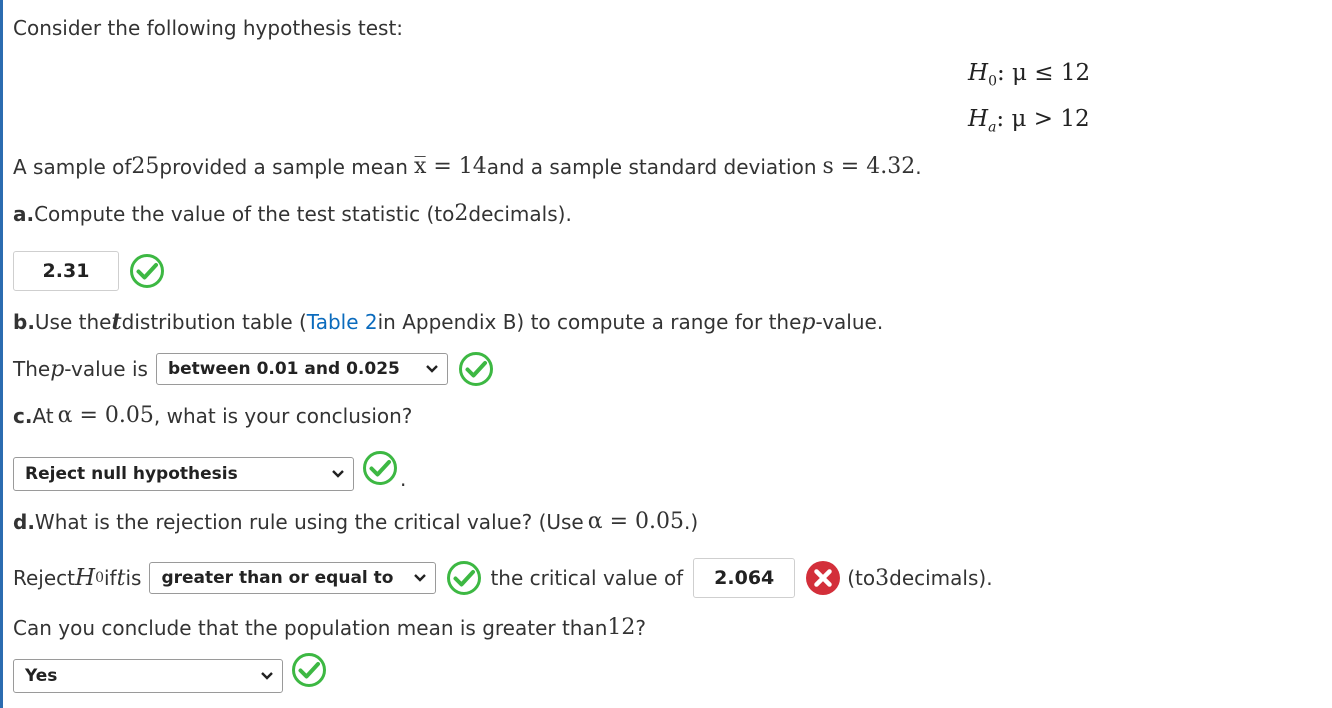  Describe the element at coordinates (1, 354) in the screenshot. I see `page-left-border` at that location.